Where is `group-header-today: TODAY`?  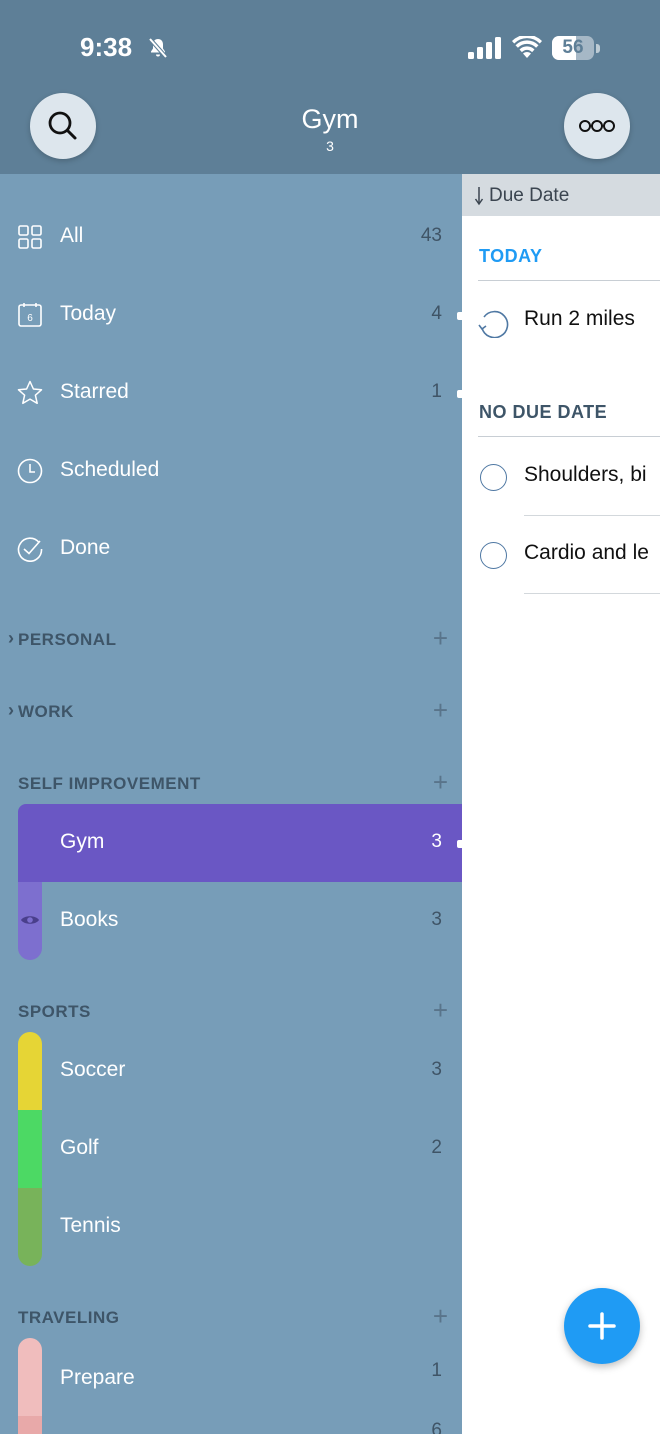 group-header-today: TODAY is located at coordinates (511, 256).